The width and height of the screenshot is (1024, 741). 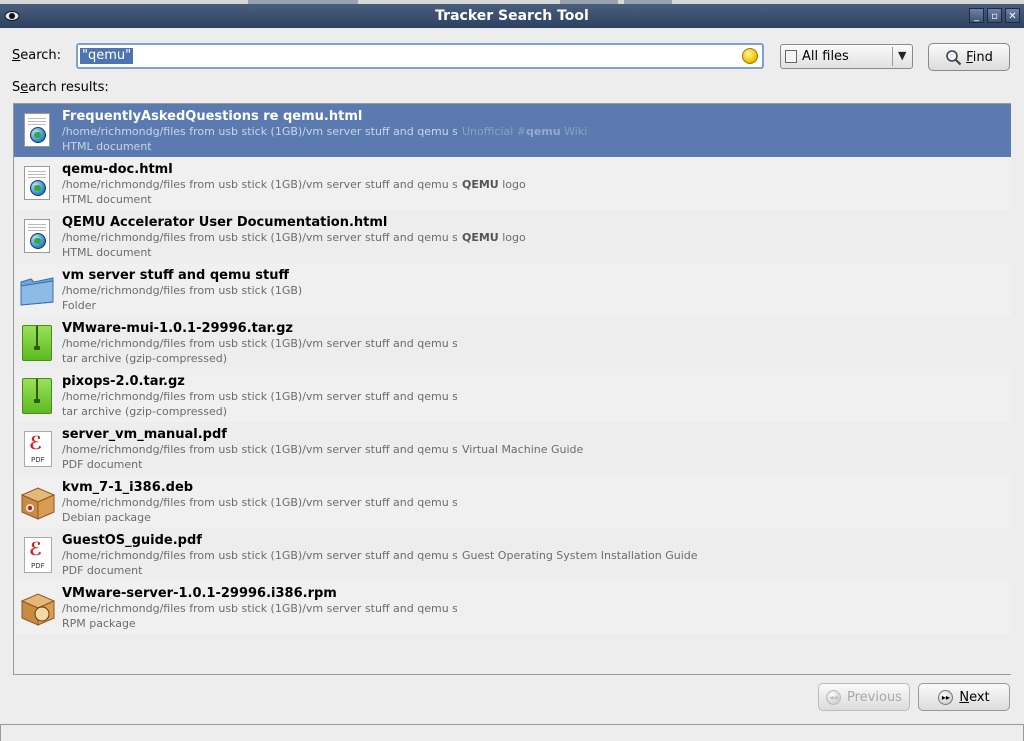 I want to click on minimize-icon: _, so click(x=976, y=15).